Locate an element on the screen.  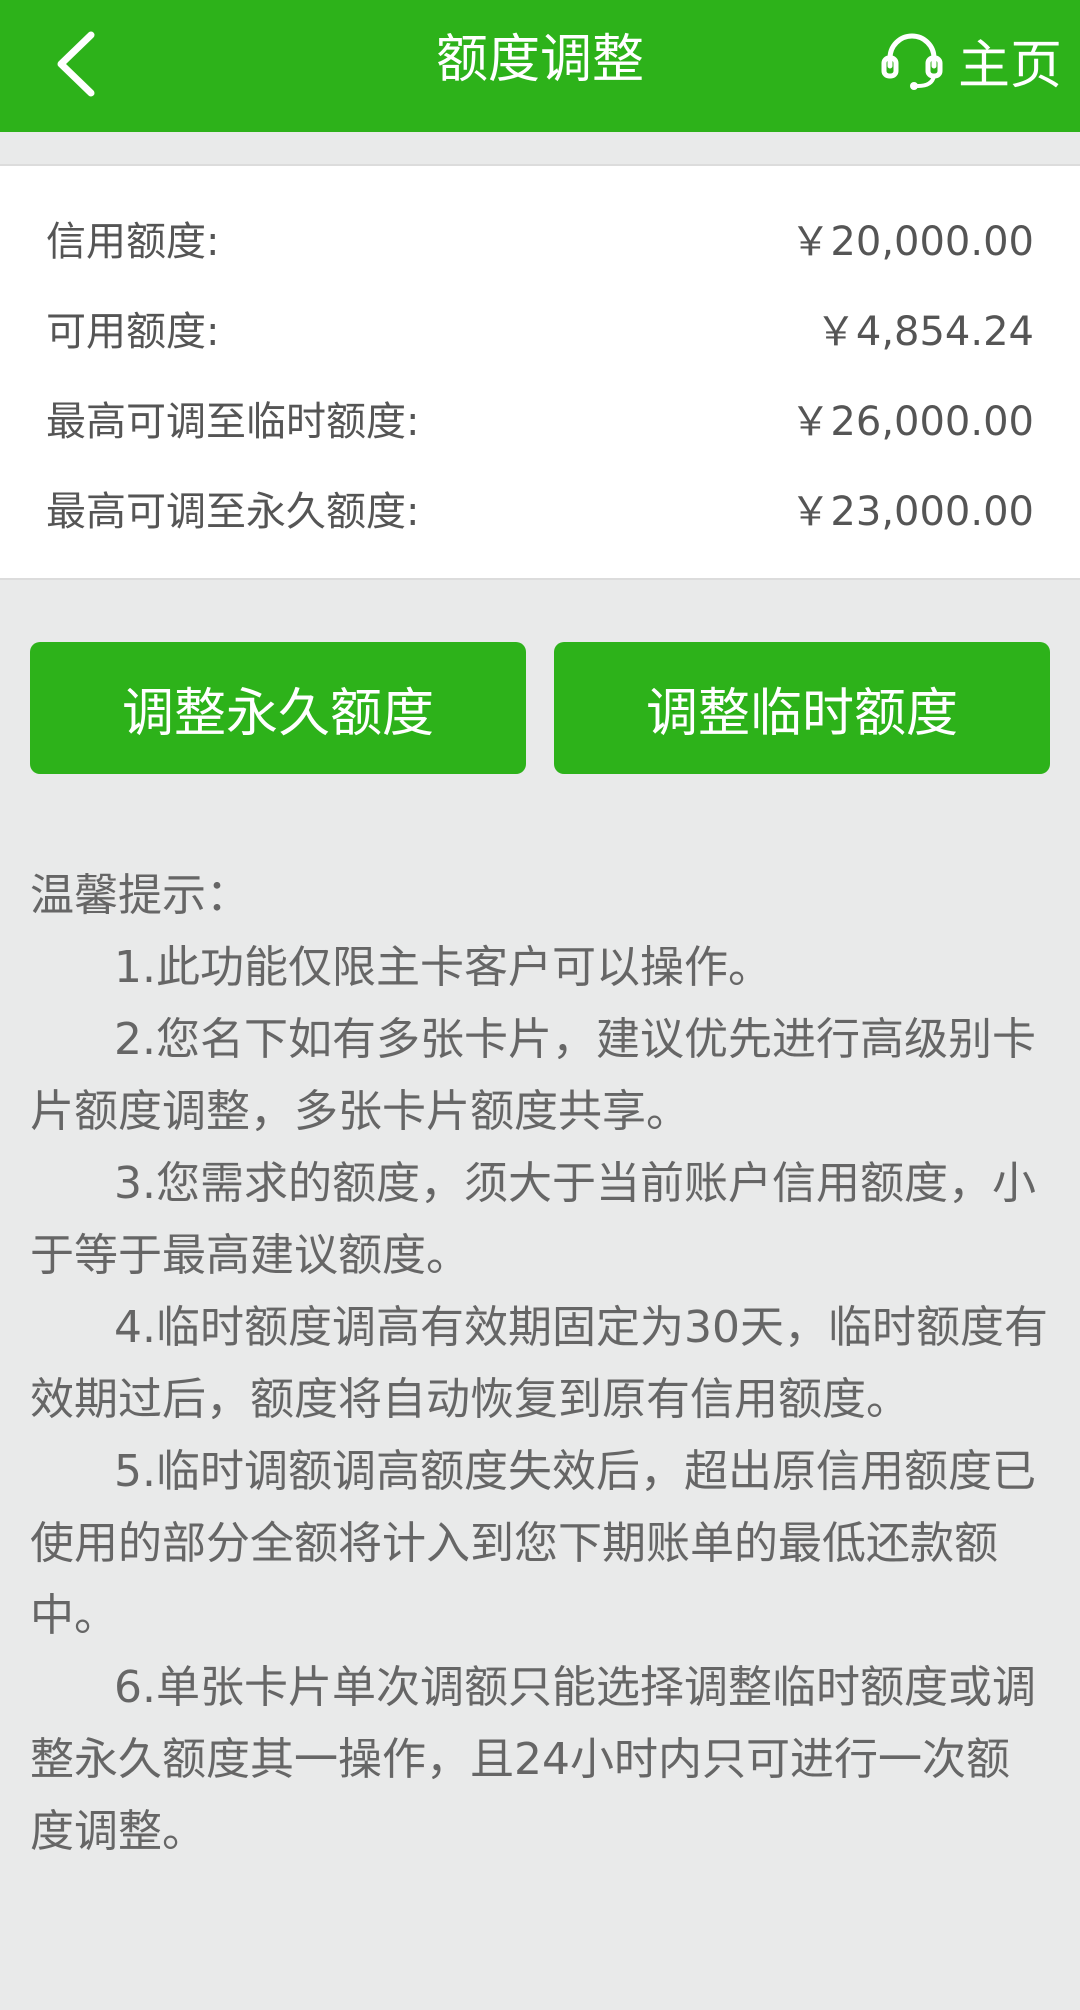
credit-limit-label: 信用额度: is located at coordinates (133, 242).